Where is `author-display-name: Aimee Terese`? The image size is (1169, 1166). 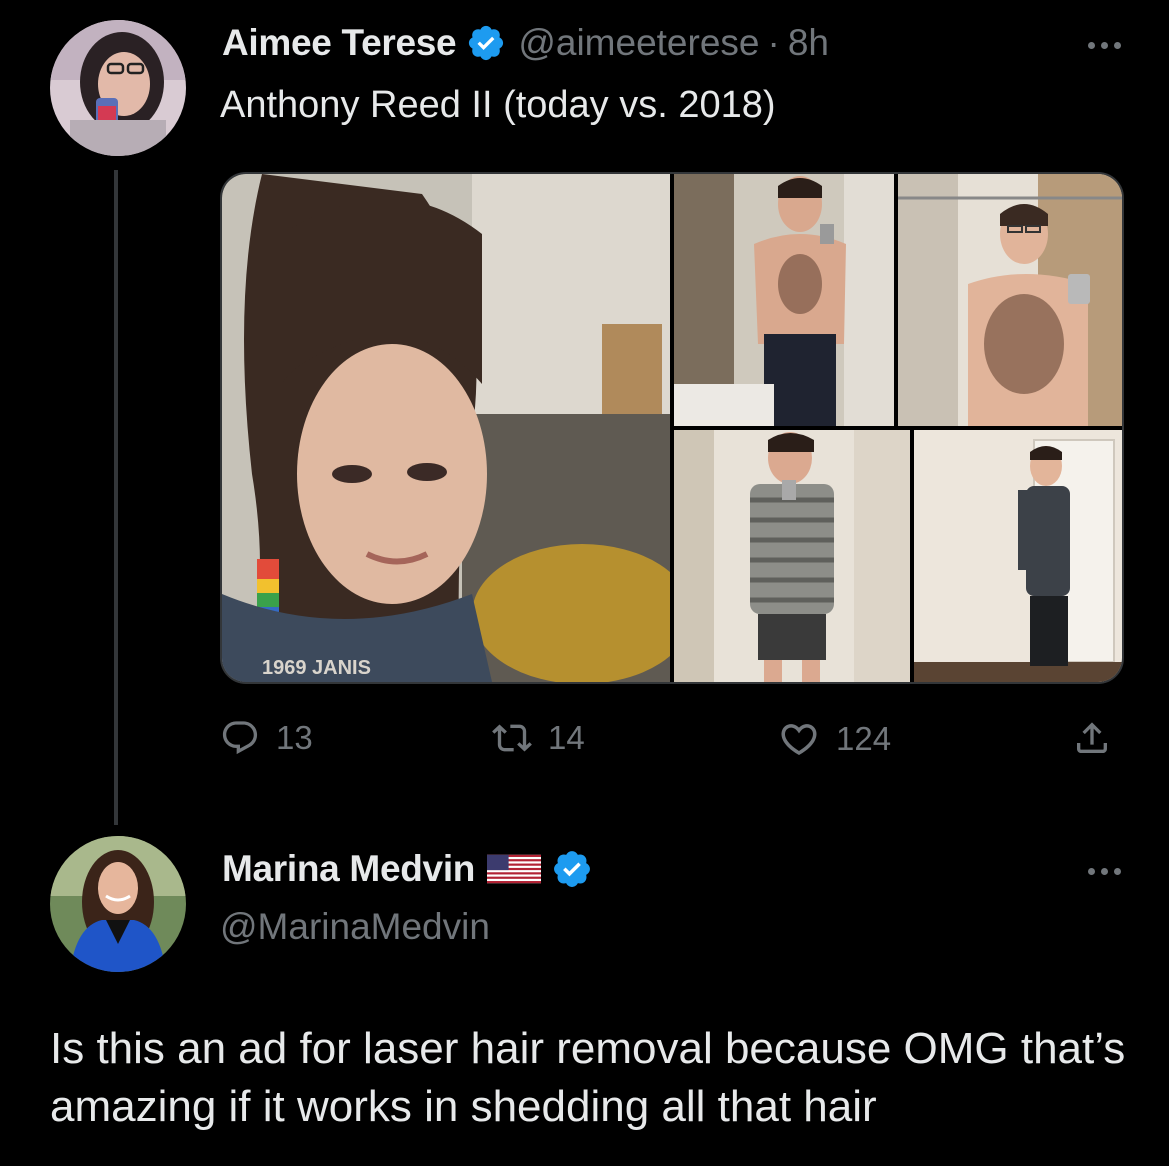
author-display-name: Aimee Terese is located at coordinates (339, 43).